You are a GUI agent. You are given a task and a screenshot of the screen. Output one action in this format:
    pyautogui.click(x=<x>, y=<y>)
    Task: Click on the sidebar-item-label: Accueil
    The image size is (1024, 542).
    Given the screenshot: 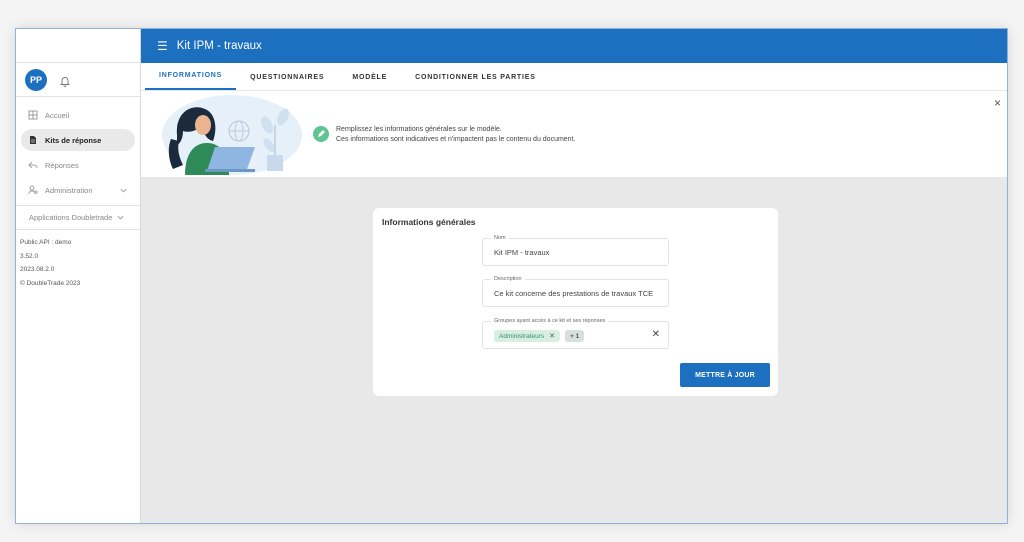 What is the action you would take?
    pyautogui.click(x=57, y=115)
    